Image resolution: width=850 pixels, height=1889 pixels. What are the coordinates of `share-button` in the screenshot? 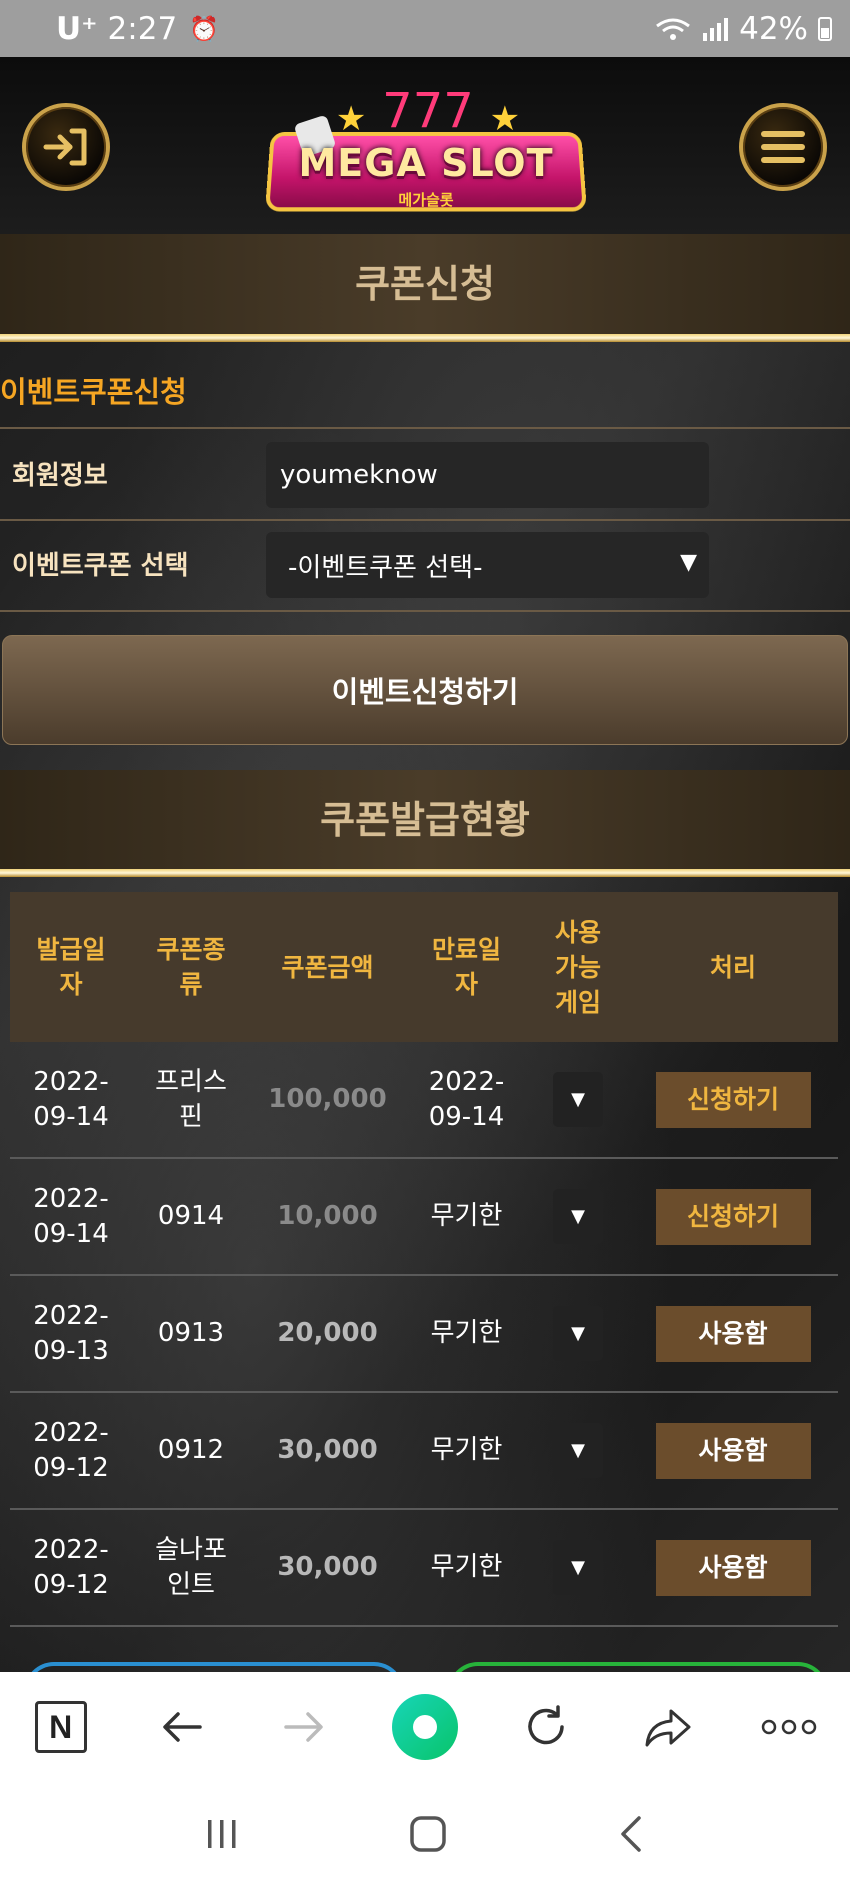 It's located at (668, 1727).